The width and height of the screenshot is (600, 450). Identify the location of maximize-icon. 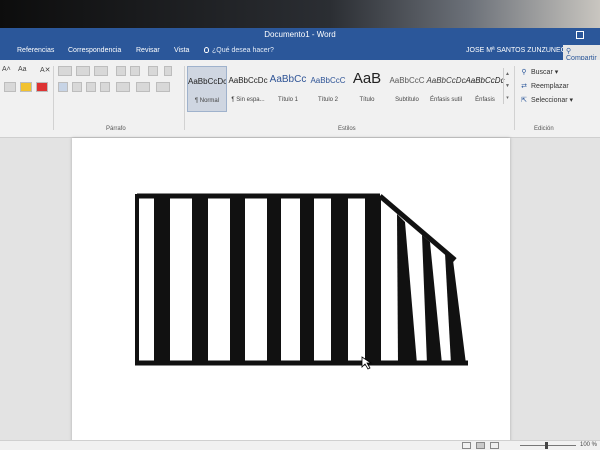
(580, 35).